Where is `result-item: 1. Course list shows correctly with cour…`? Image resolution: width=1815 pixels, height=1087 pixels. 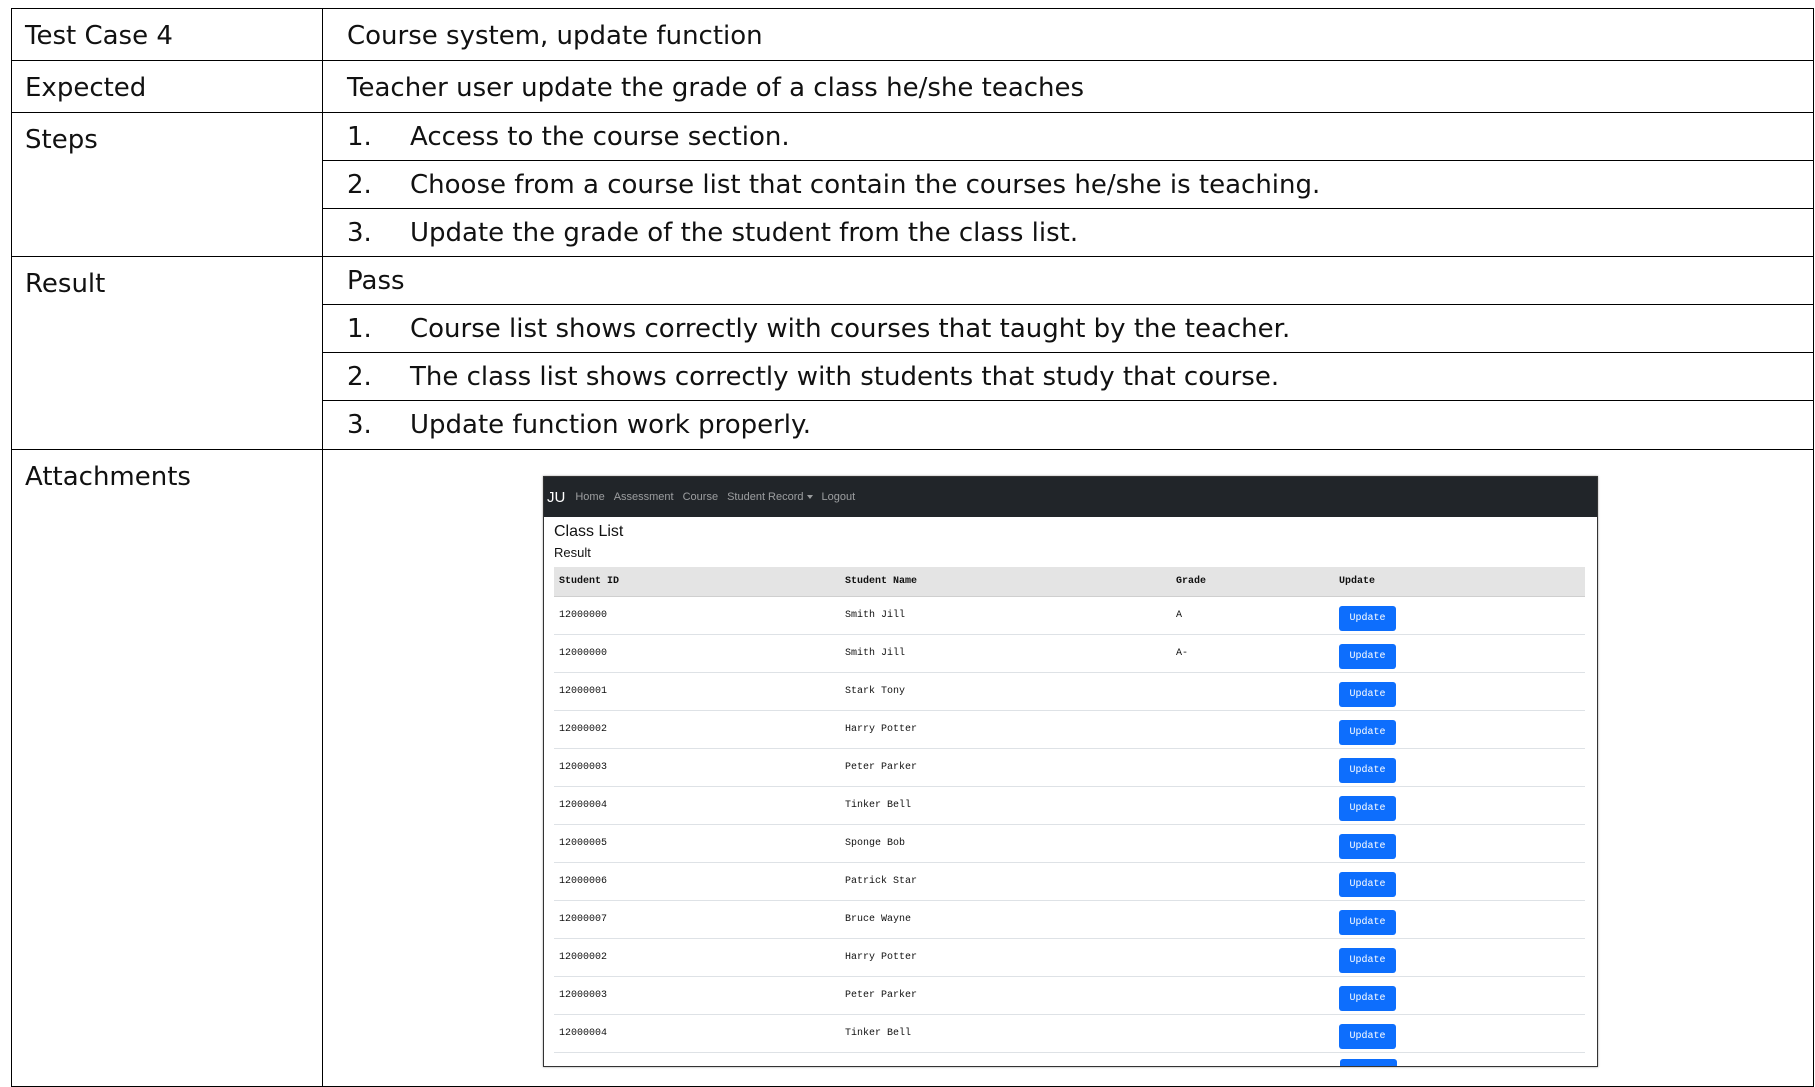
result-item: 1. Course list shows correctly with cour… is located at coordinates (1068, 329).